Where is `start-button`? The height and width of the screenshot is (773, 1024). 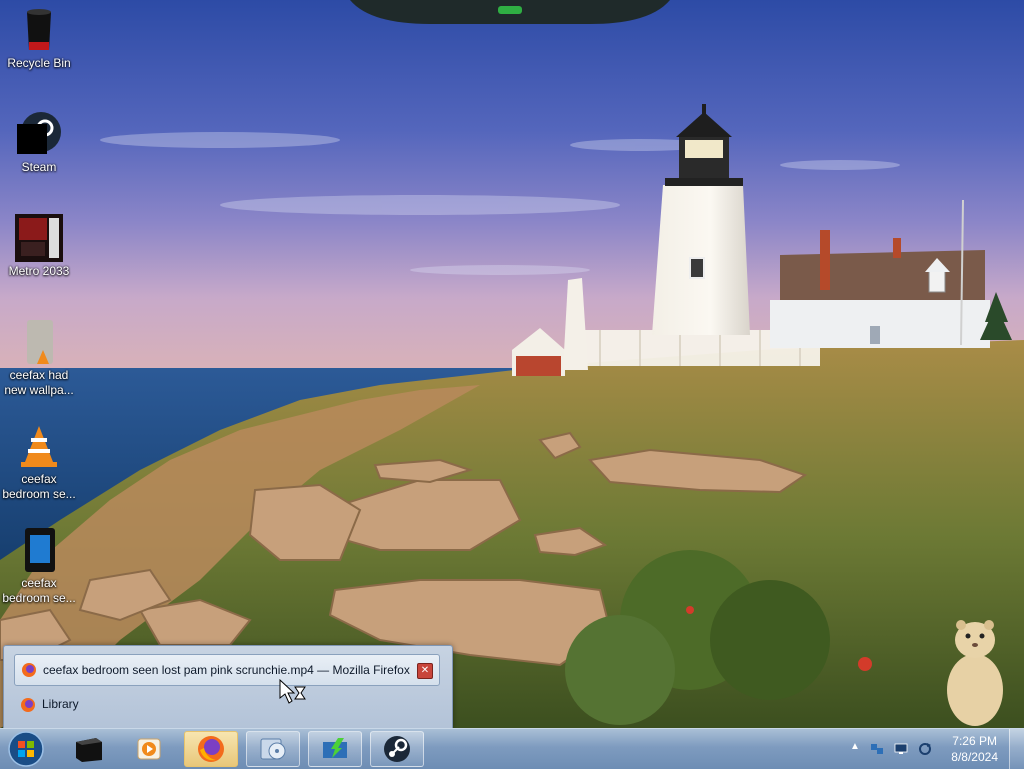 start-button is located at coordinates (26, 749).